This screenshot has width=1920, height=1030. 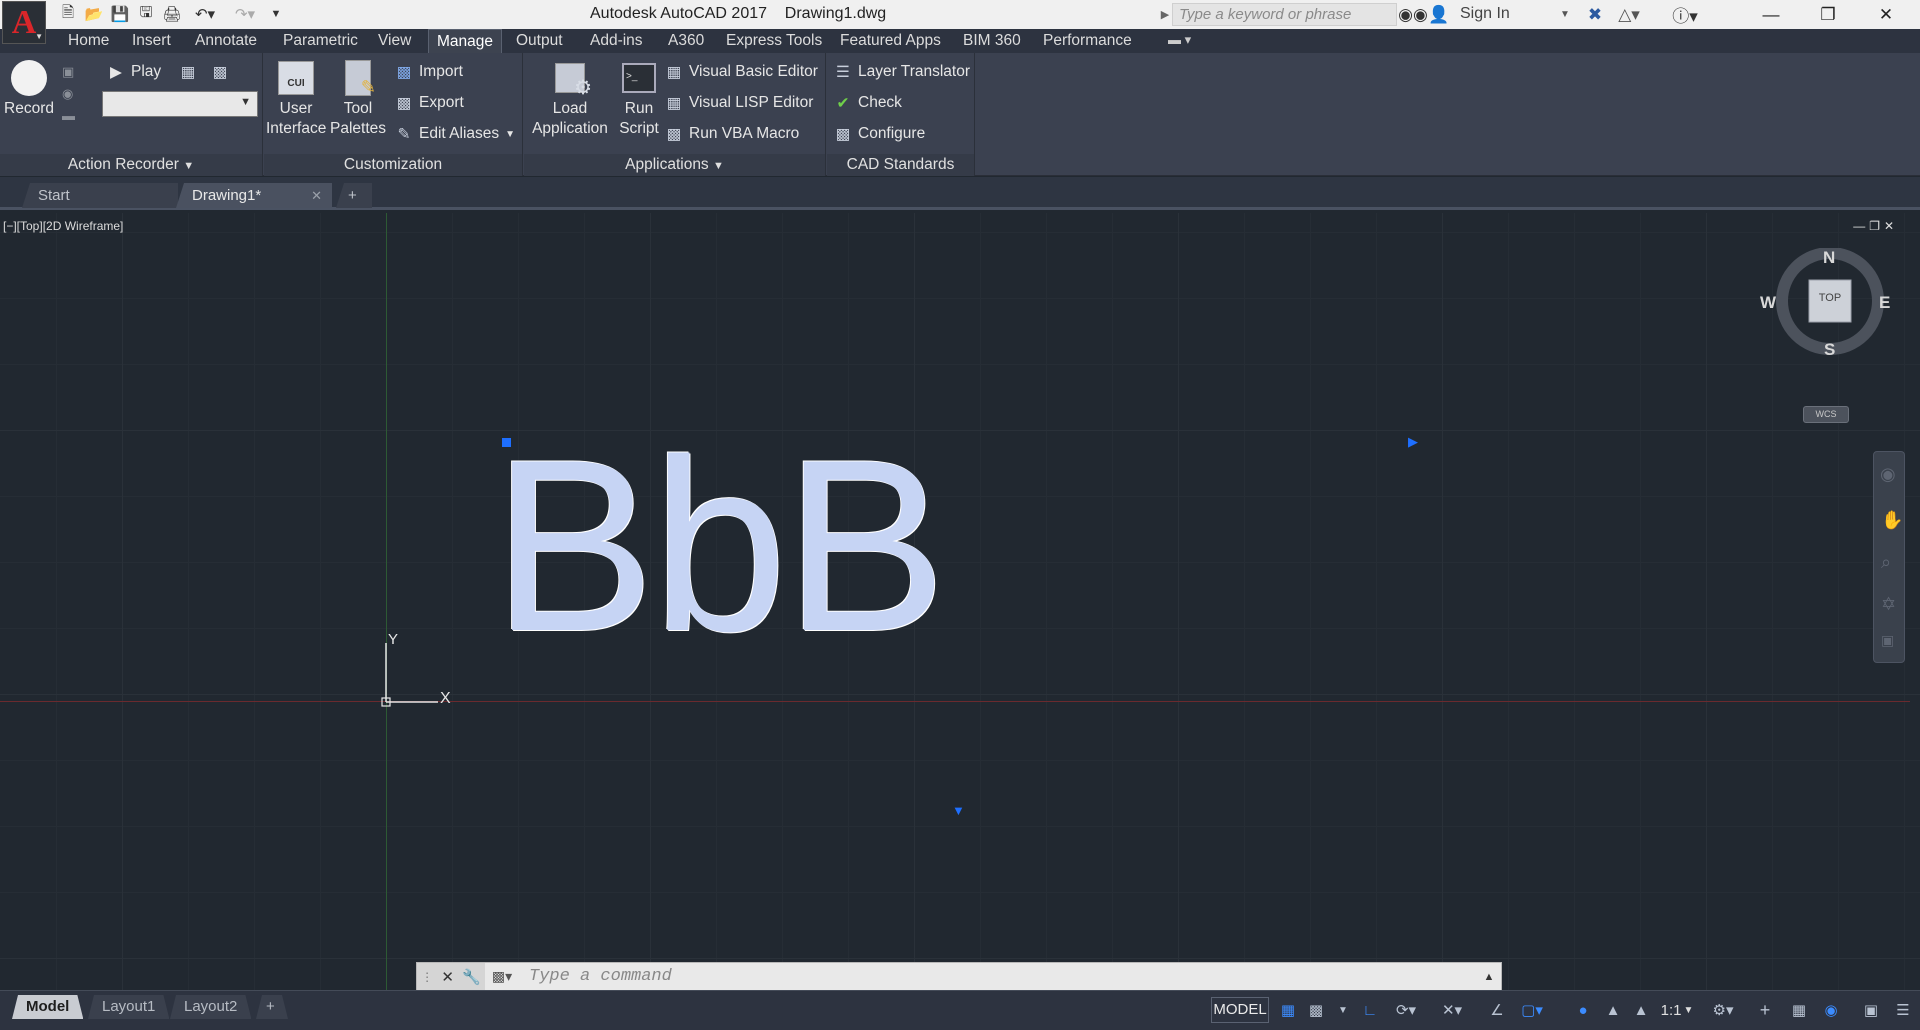 What do you see at coordinates (210, 1007) in the screenshot?
I see `layout-tab-layout2: Layout2` at bounding box center [210, 1007].